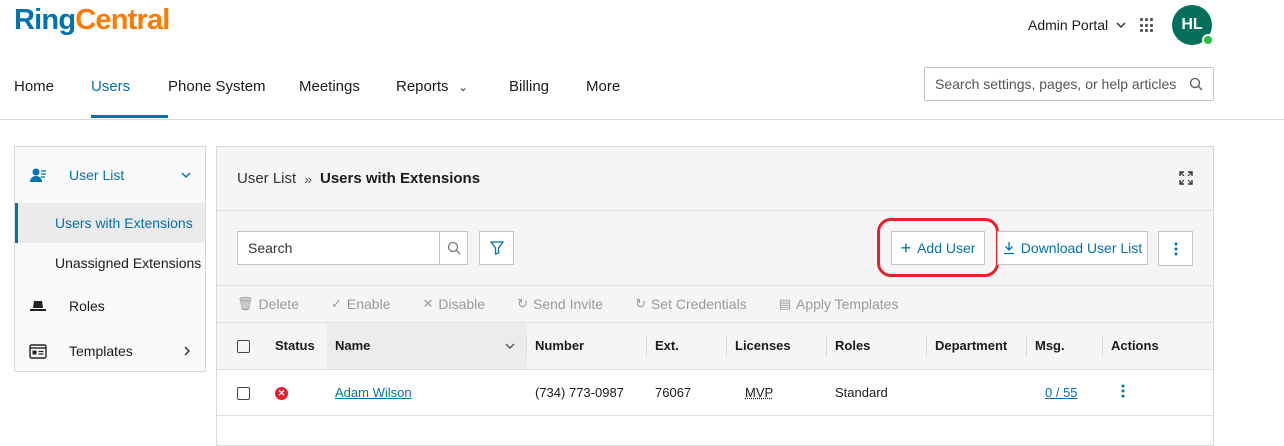 Image resolution: width=1284 pixels, height=446 pixels. I want to click on admin-portal-dropdown: Admin Portal, so click(1077, 25).